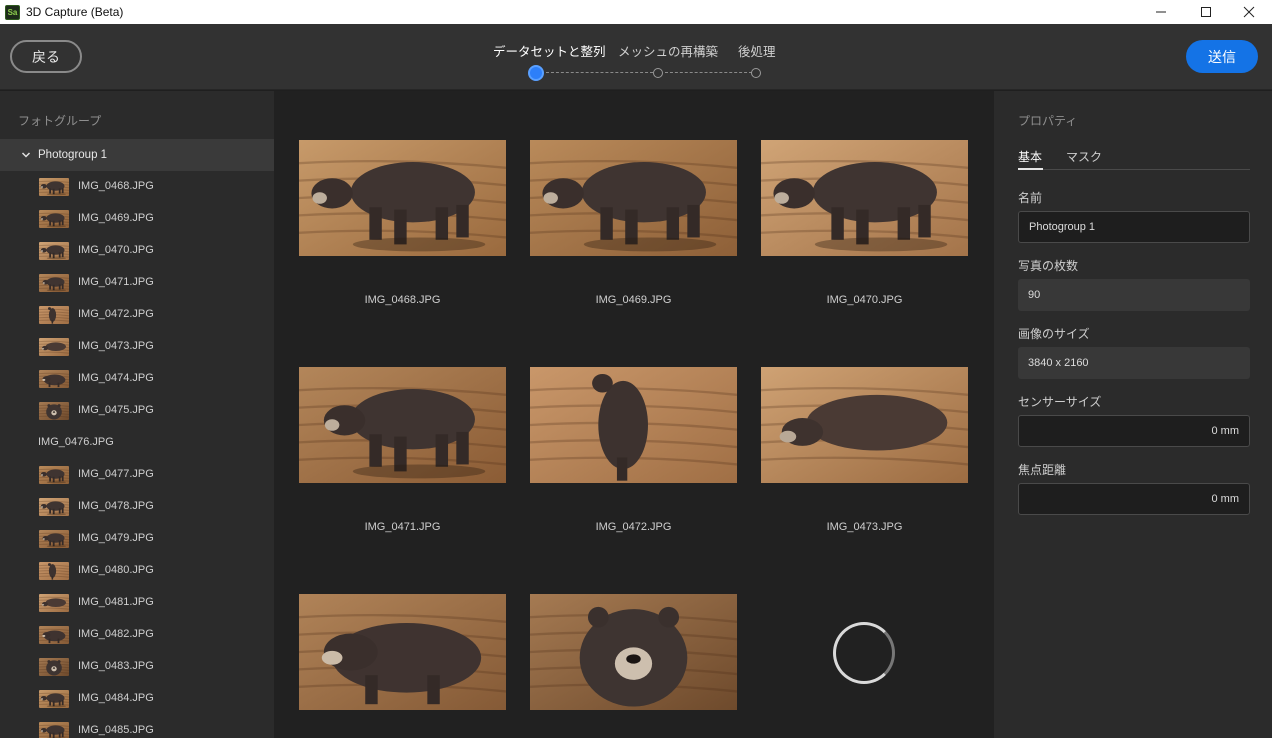 The image size is (1272, 738). I want to click on file-name: IMG_0485.JPG, so click(116, 730).